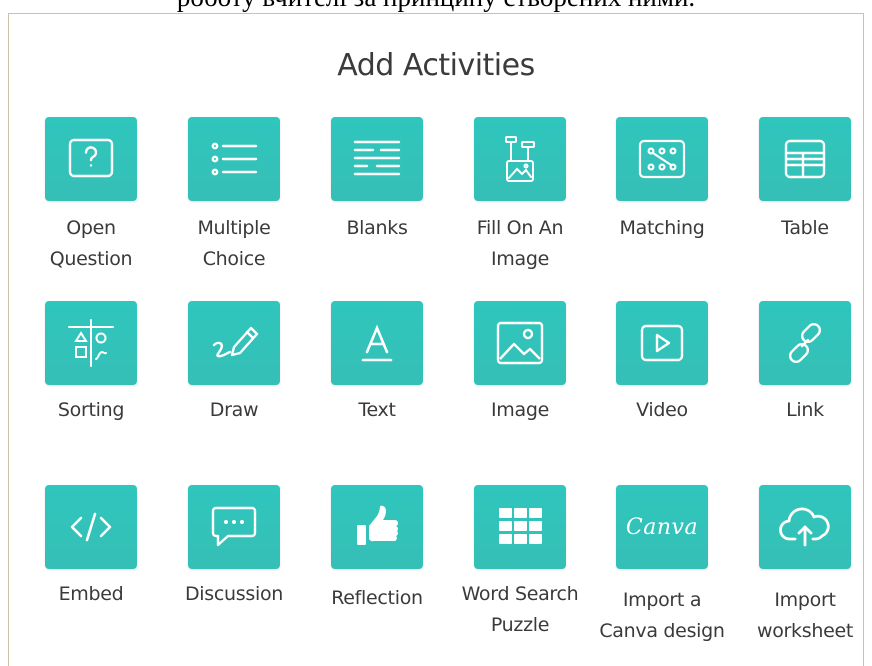 The height and width of the screenshot is (666, 872). I want to click on thumbs-up-icon-tile, so click(377, 527).